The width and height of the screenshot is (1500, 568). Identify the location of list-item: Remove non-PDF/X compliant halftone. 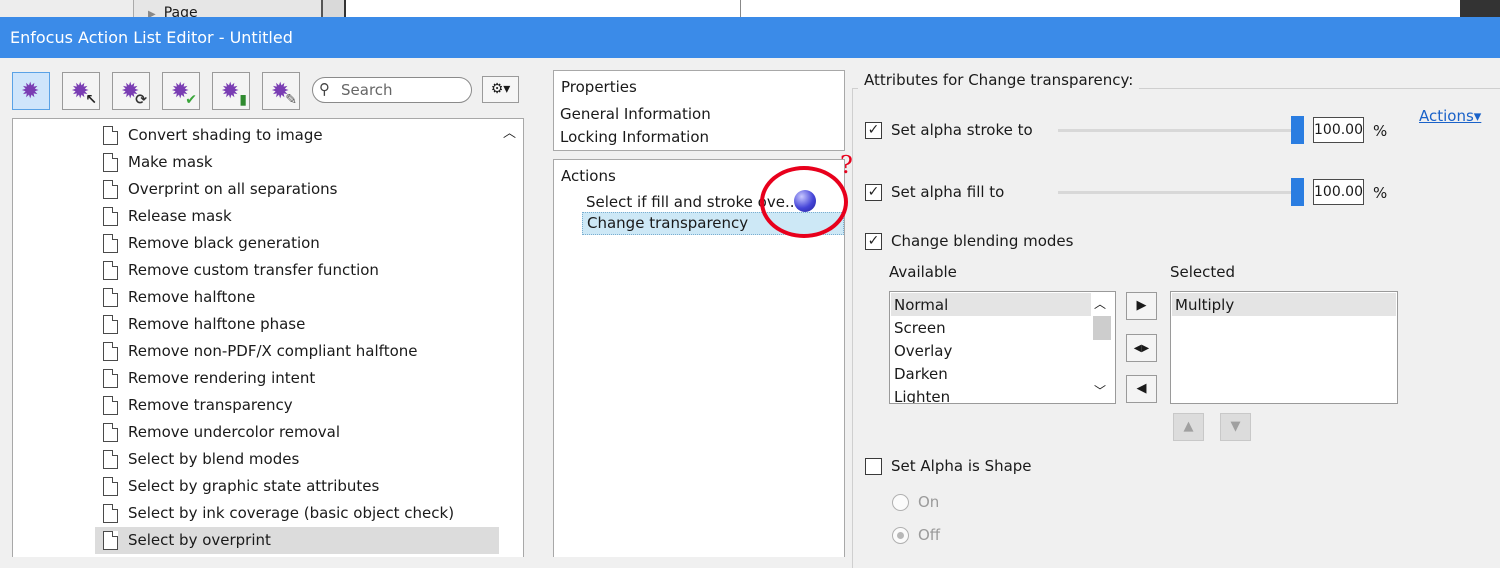
(297, 351).